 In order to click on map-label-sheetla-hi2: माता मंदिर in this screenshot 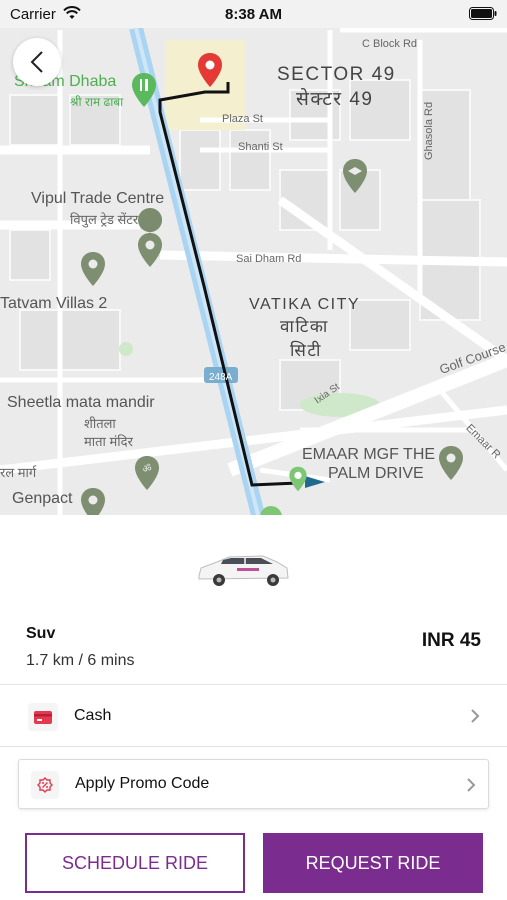, I will do `click(108, 441)`.